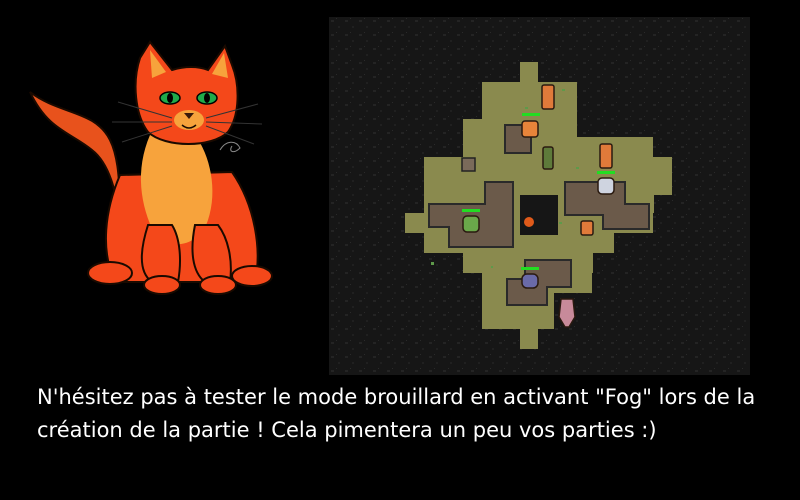  Describe the element at coordinates (529, 222) in the screenshot. I see `campfire` at that location.